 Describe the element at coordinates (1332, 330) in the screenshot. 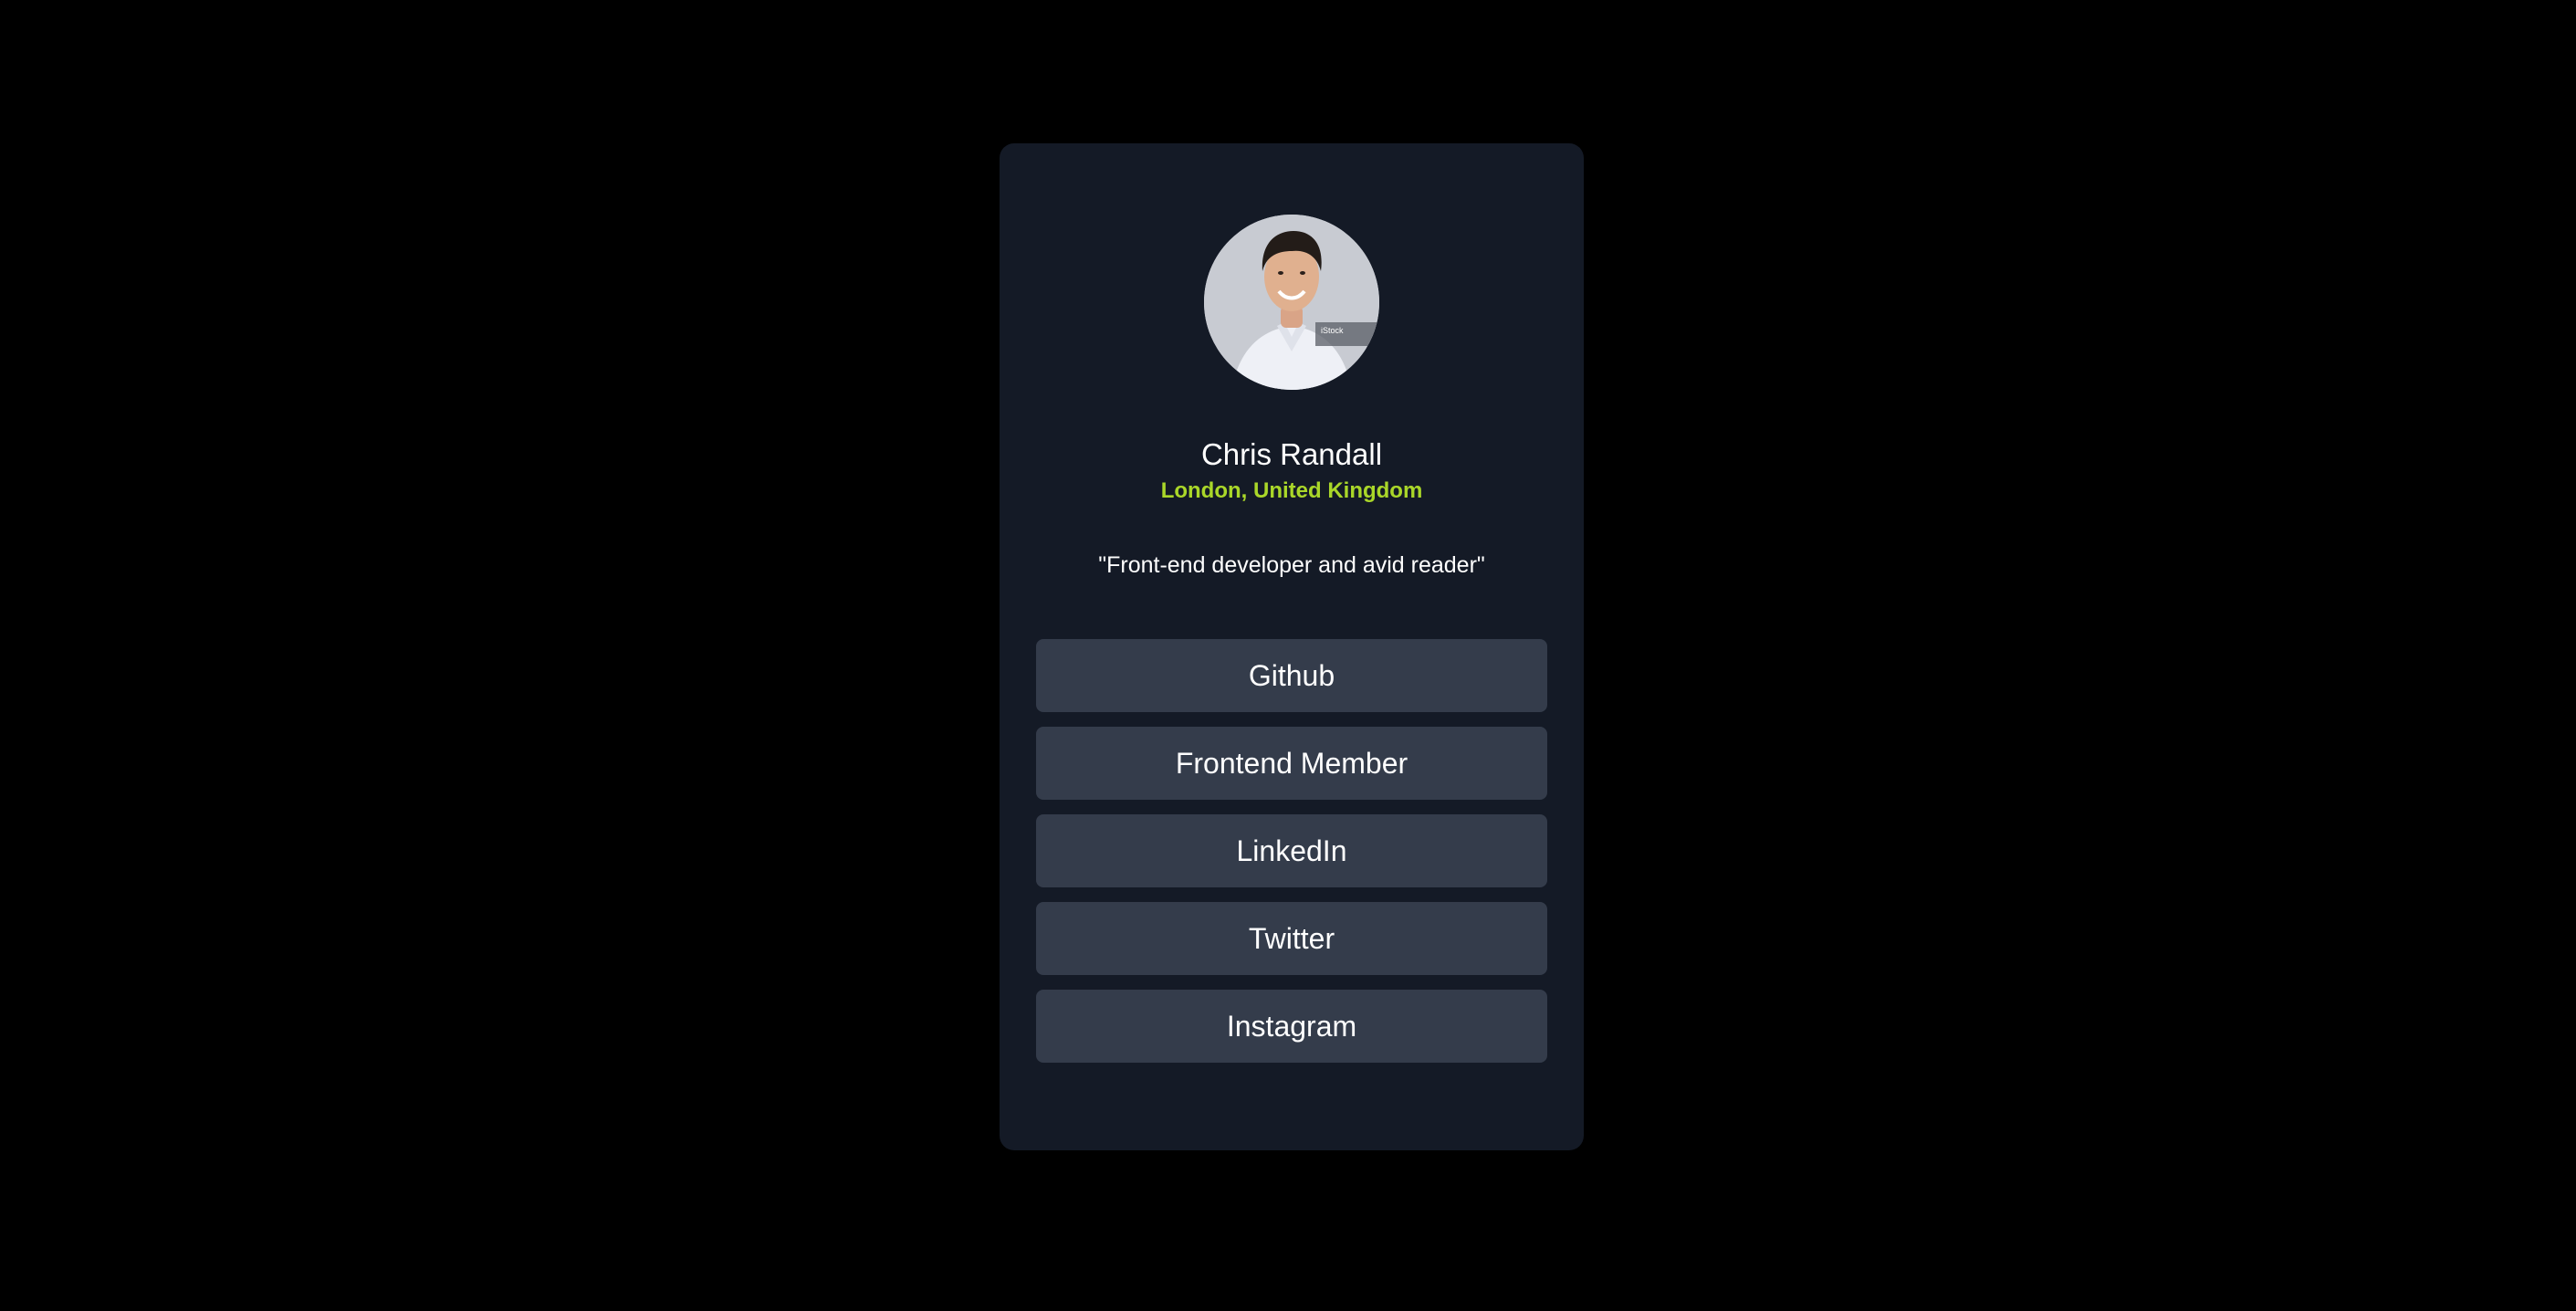

I see `avatar-watermark: iStock` at that location.